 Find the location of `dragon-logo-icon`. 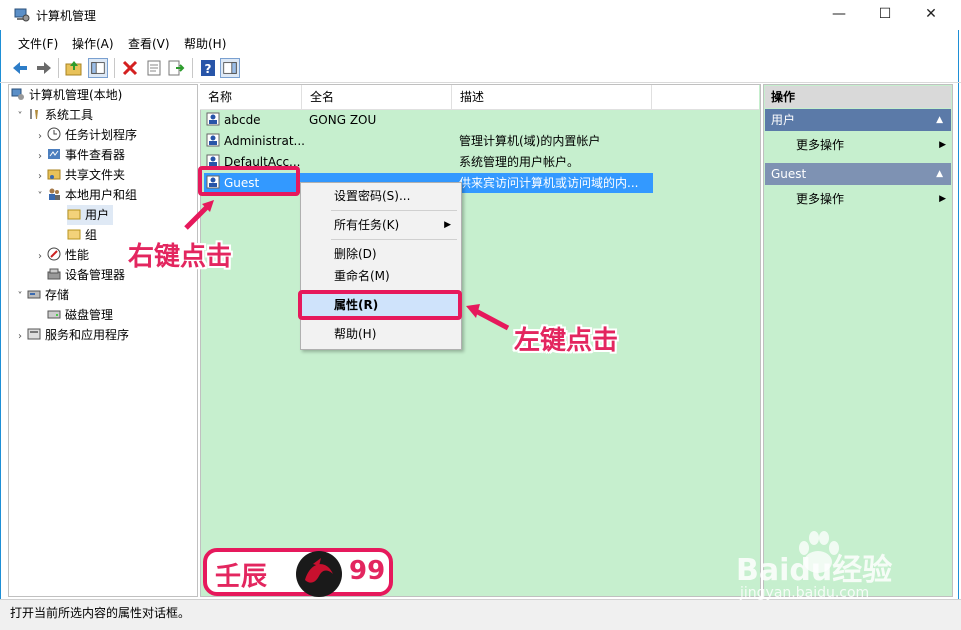

dragon-logo-icon is located at coordinates (319, 574).